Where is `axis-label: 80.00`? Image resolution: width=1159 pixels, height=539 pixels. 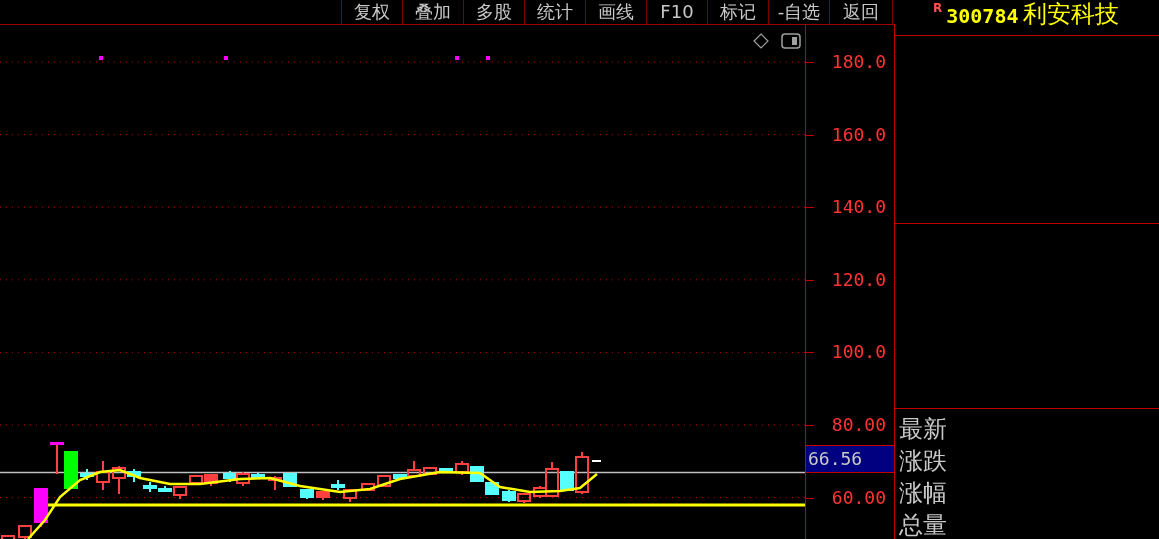 axis-label: 80.00 is located at coordinates (858, 425).